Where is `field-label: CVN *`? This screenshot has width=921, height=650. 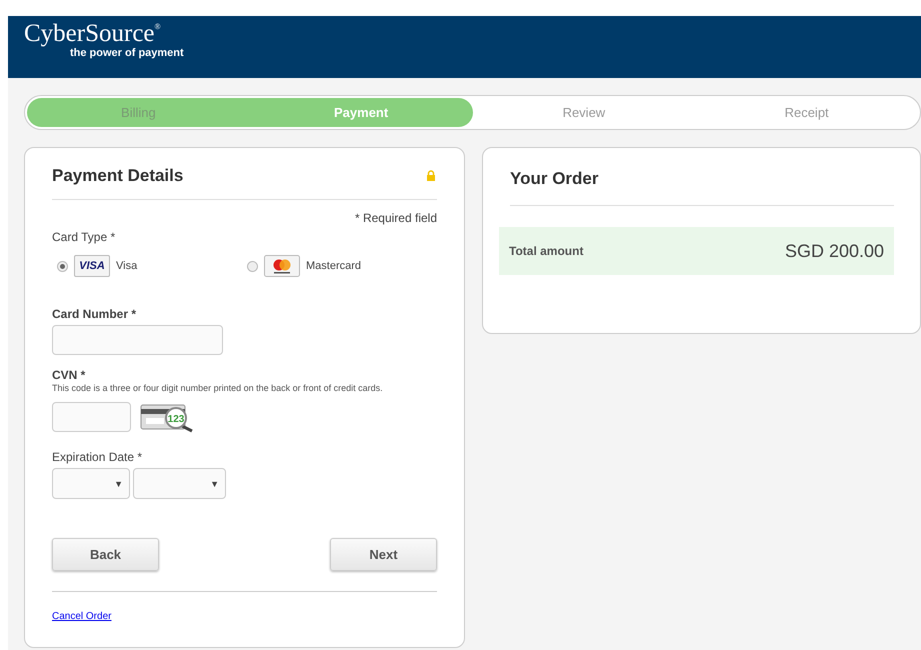
field-label: CVN * is located at coordinates (69, 375).